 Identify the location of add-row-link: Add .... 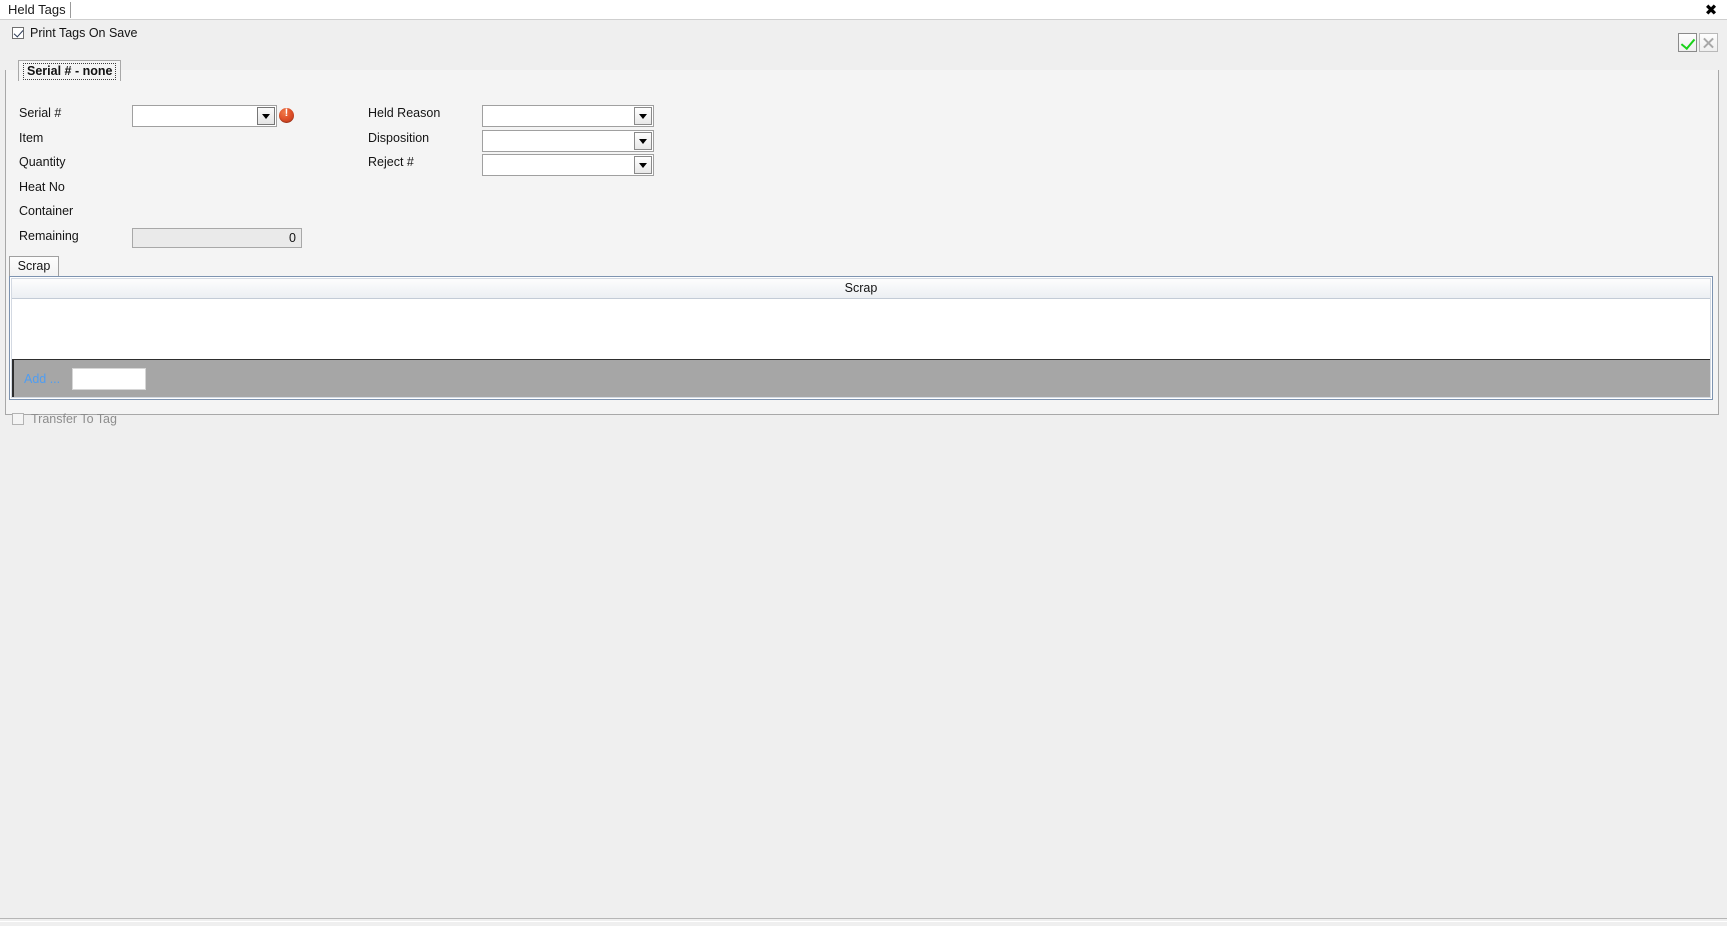
(42, 379).